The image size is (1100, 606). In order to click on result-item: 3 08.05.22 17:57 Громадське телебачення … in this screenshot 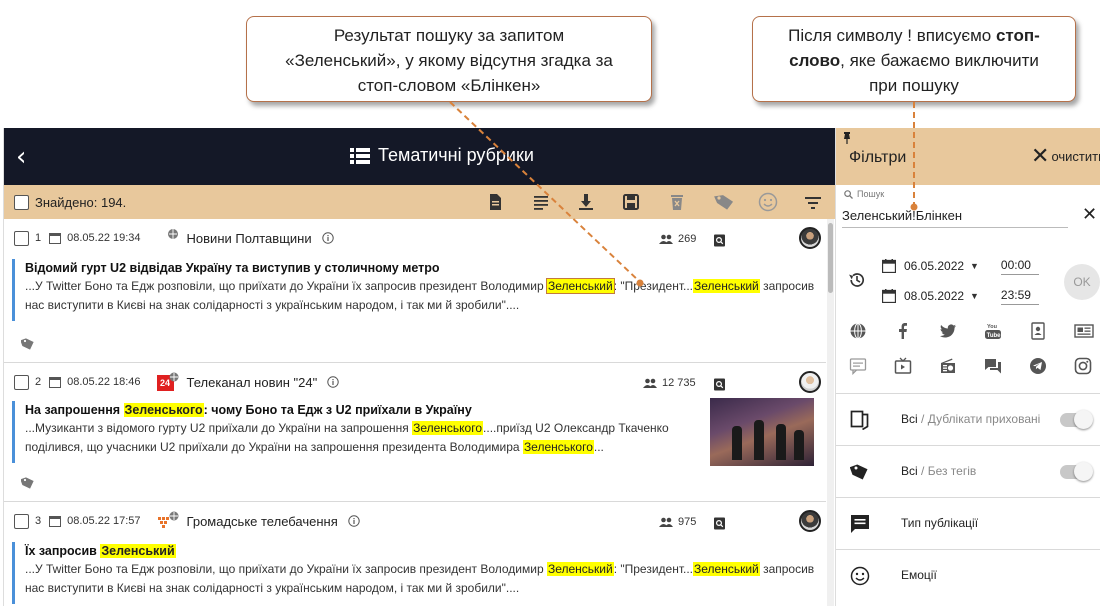, I will do `click(415, 554)`.